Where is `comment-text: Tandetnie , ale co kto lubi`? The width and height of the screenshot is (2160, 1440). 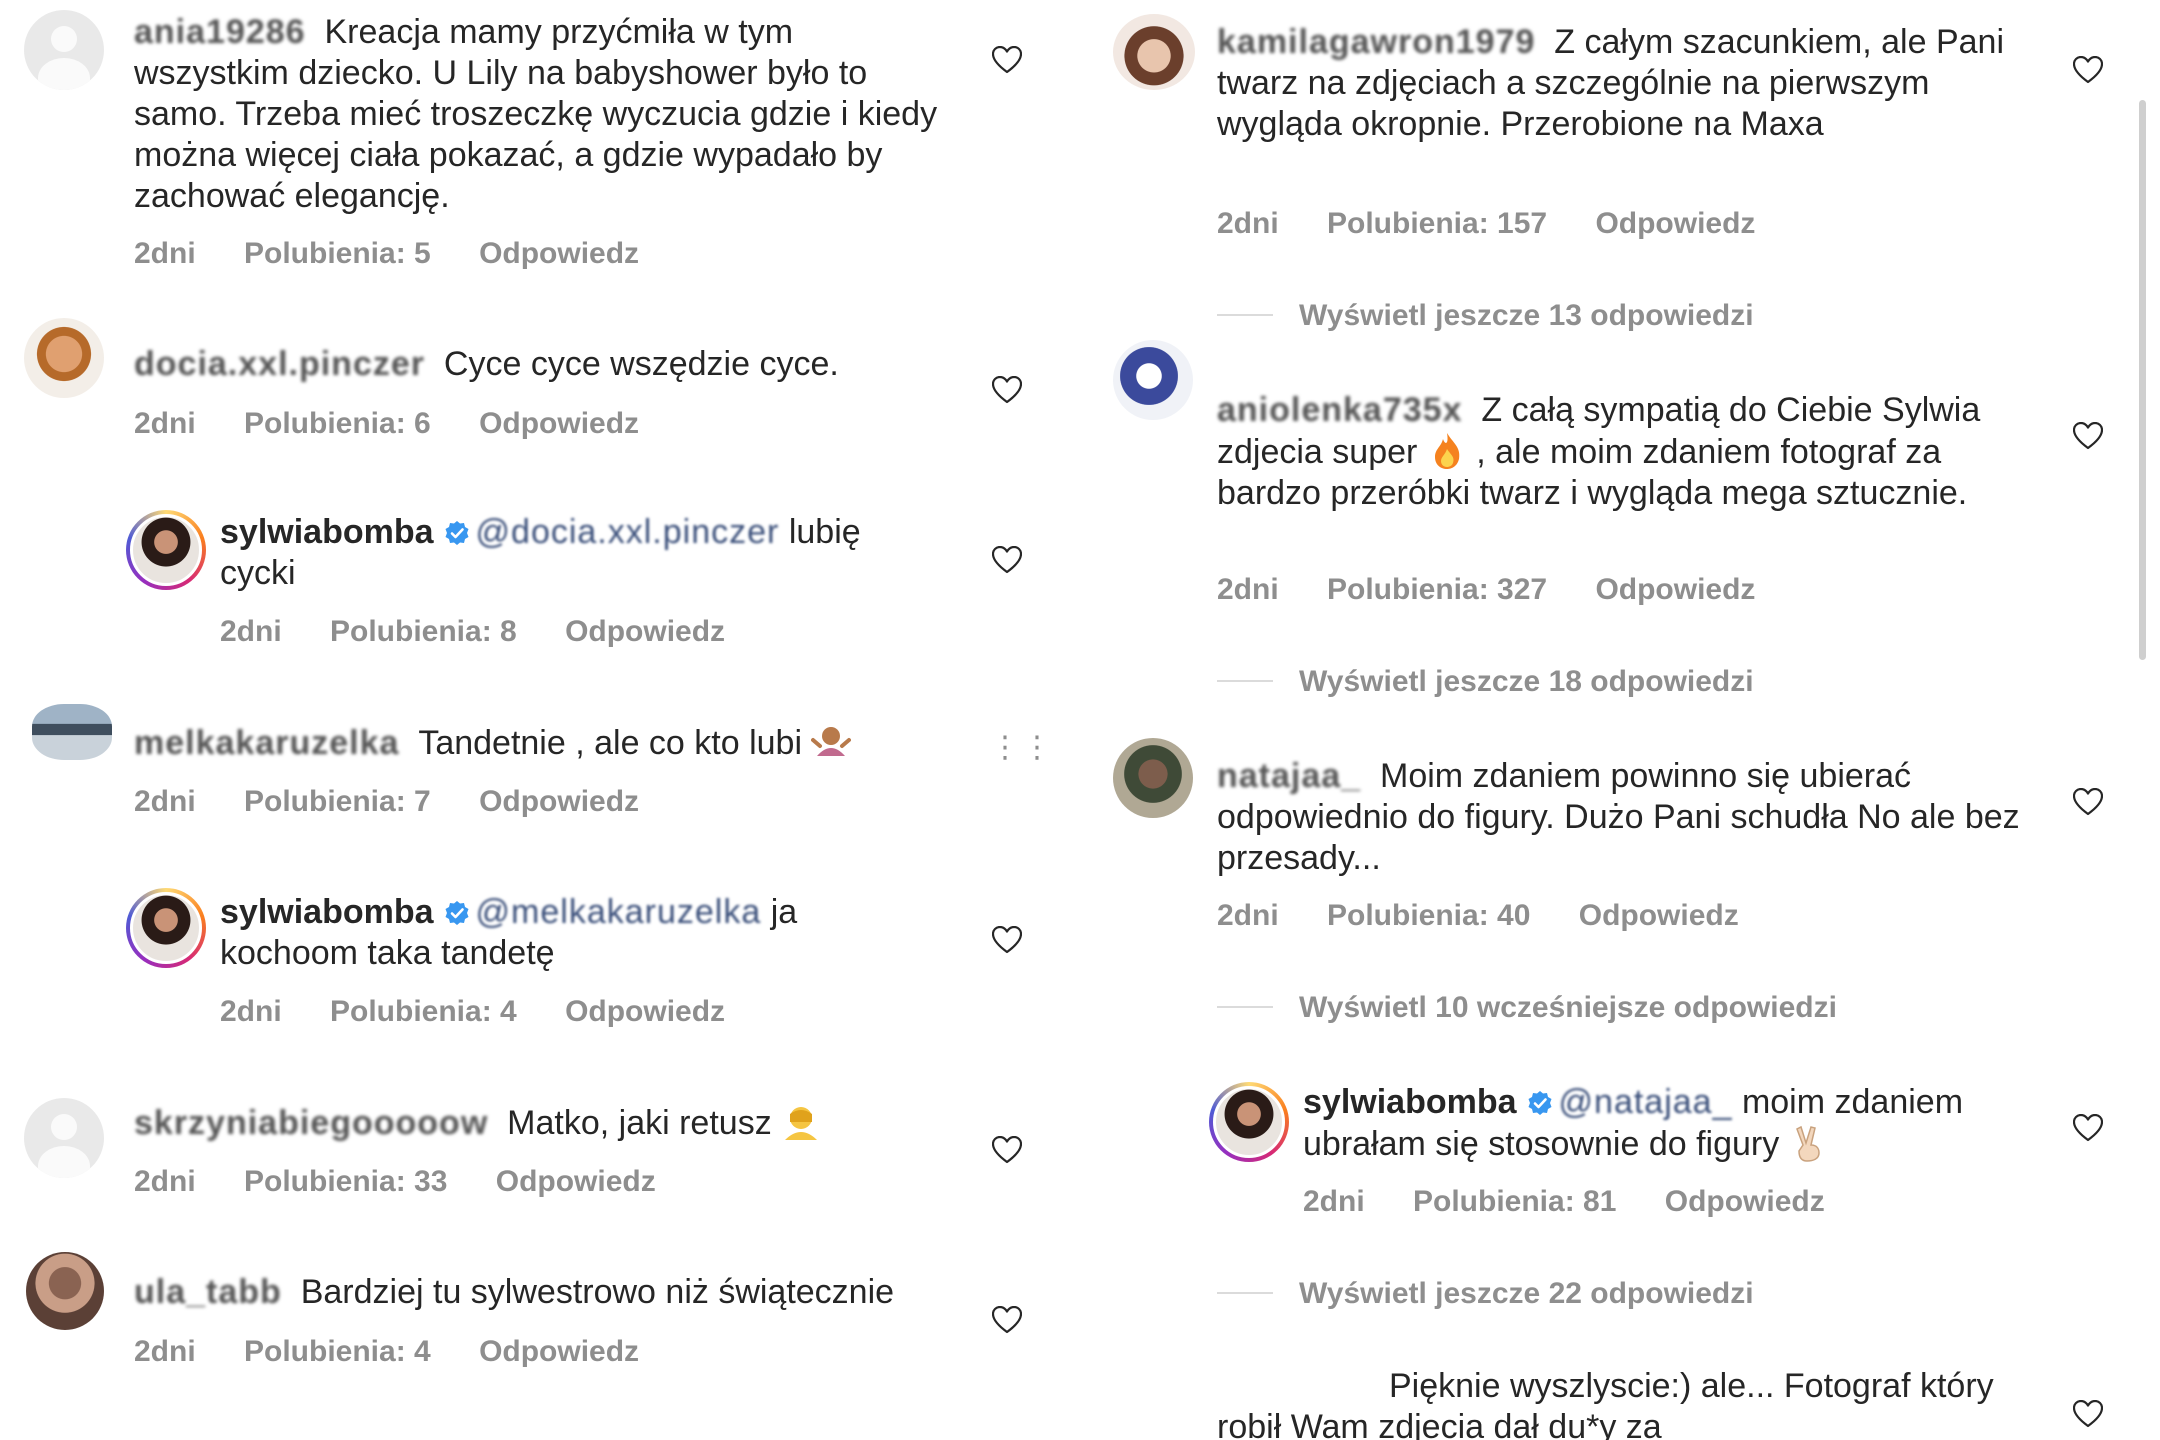
comment-text: Tandetnie , ale co kto lubi is located at coordinates (610, 743).